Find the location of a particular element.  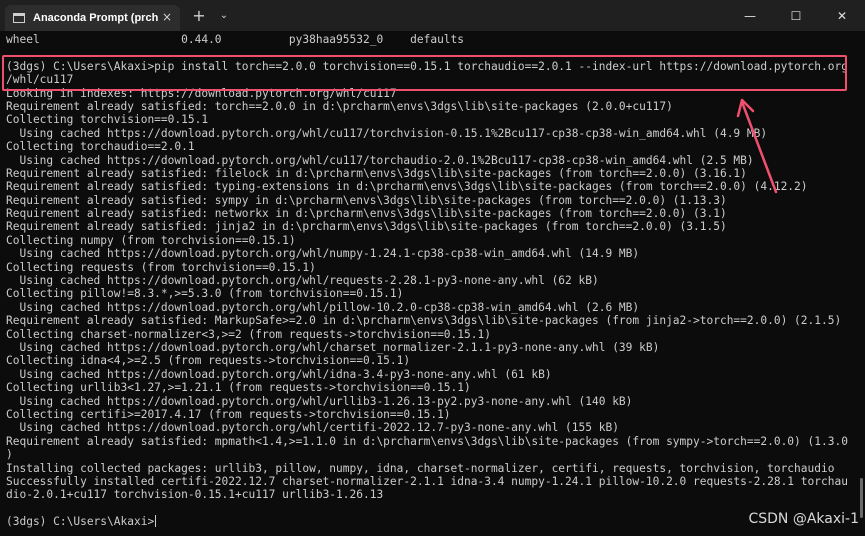

terminal-line: Collecting torchaudio==2.0.1 is located at coordinates (100, 147).